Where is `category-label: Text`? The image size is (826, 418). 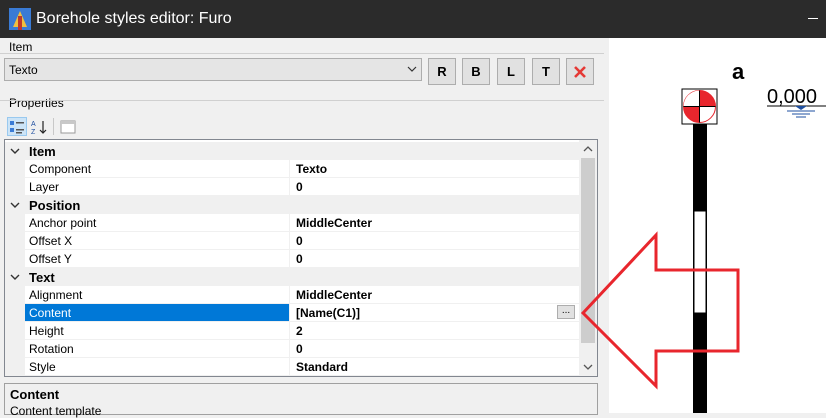
category-label: Text is located at coordinates (42, 277).